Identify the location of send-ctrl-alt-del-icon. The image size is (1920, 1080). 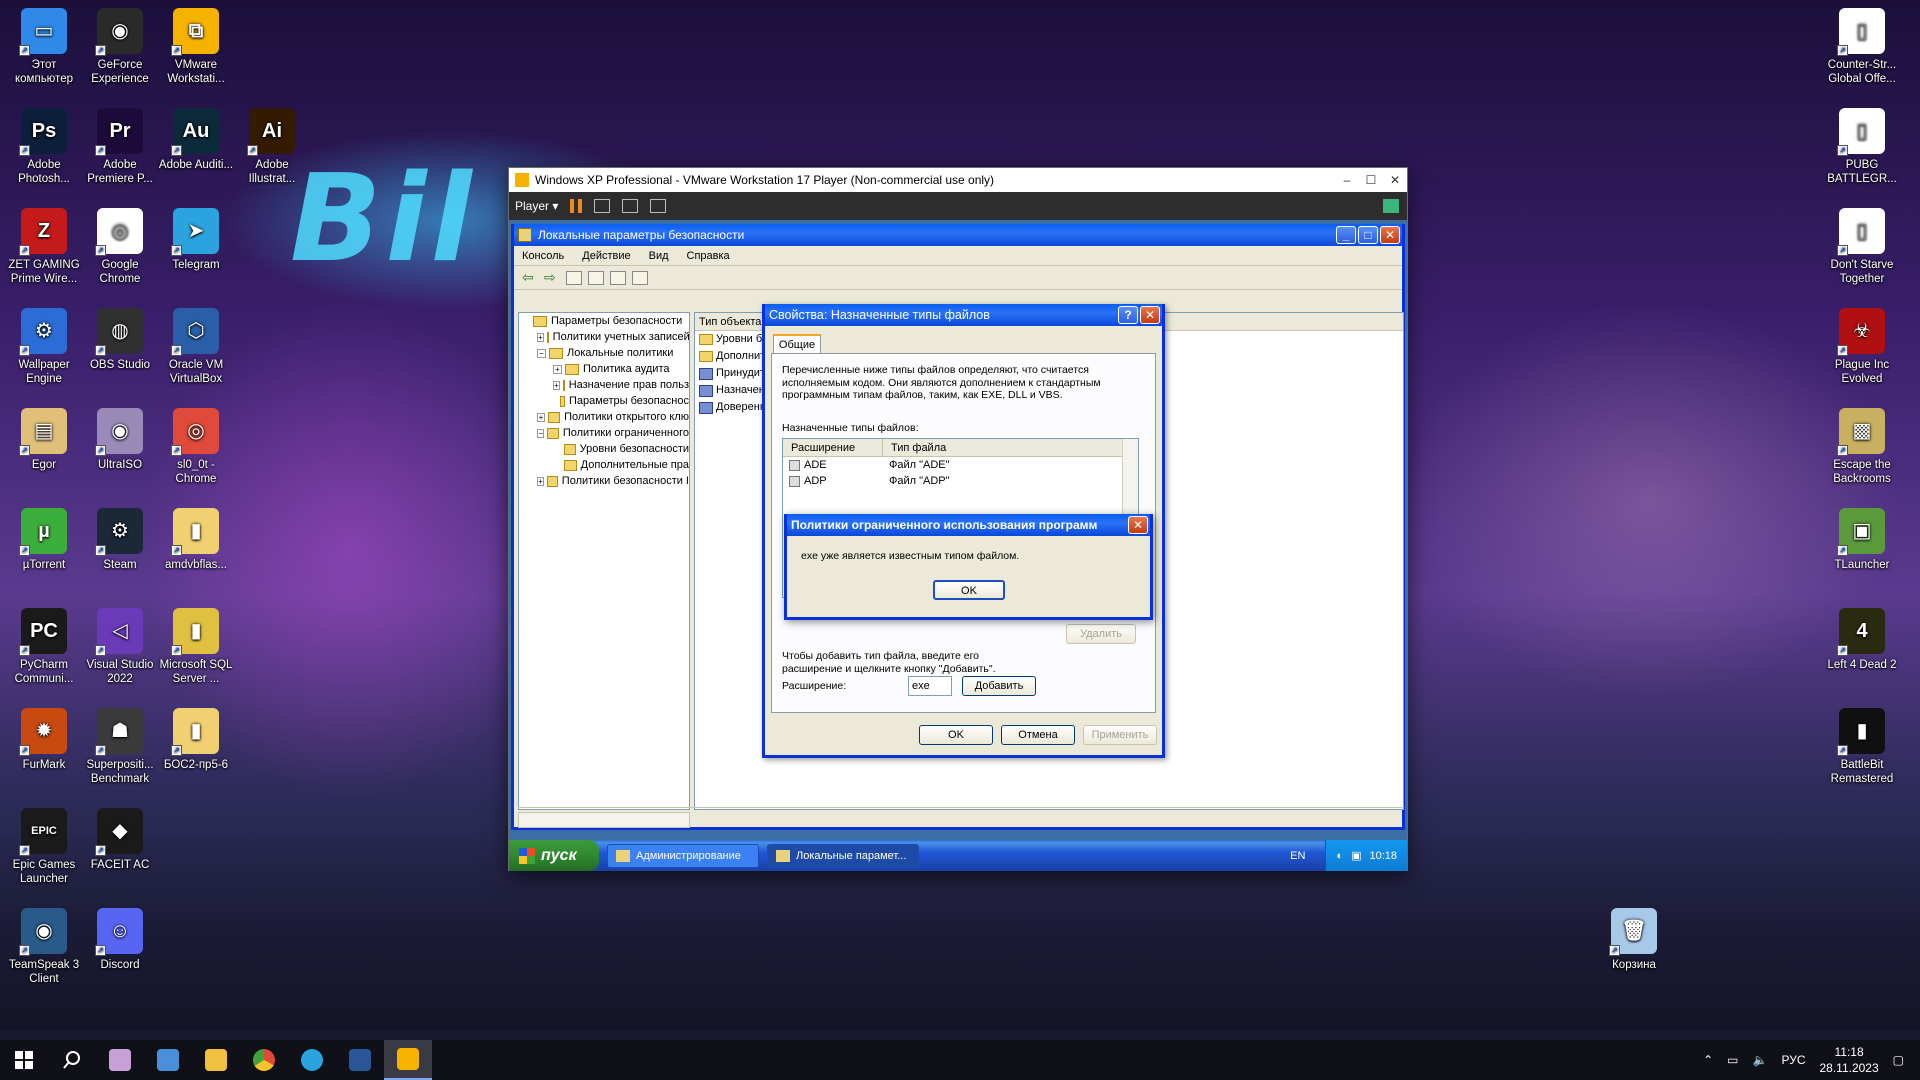
(602, 206).